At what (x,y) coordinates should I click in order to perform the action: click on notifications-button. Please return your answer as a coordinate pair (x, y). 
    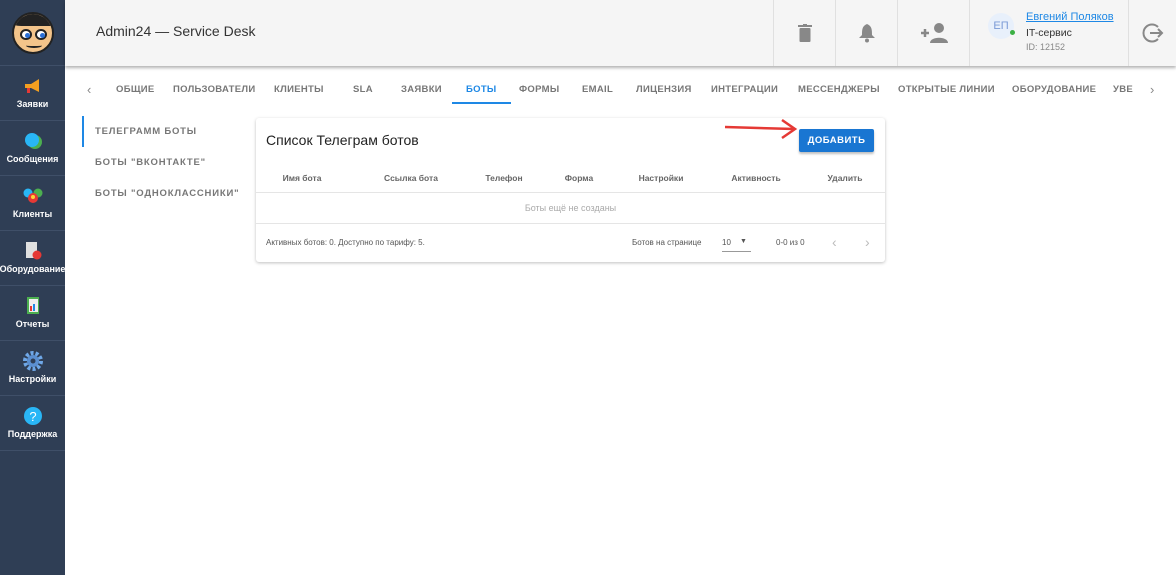
    Looking at the image, I should click on (866, 33).